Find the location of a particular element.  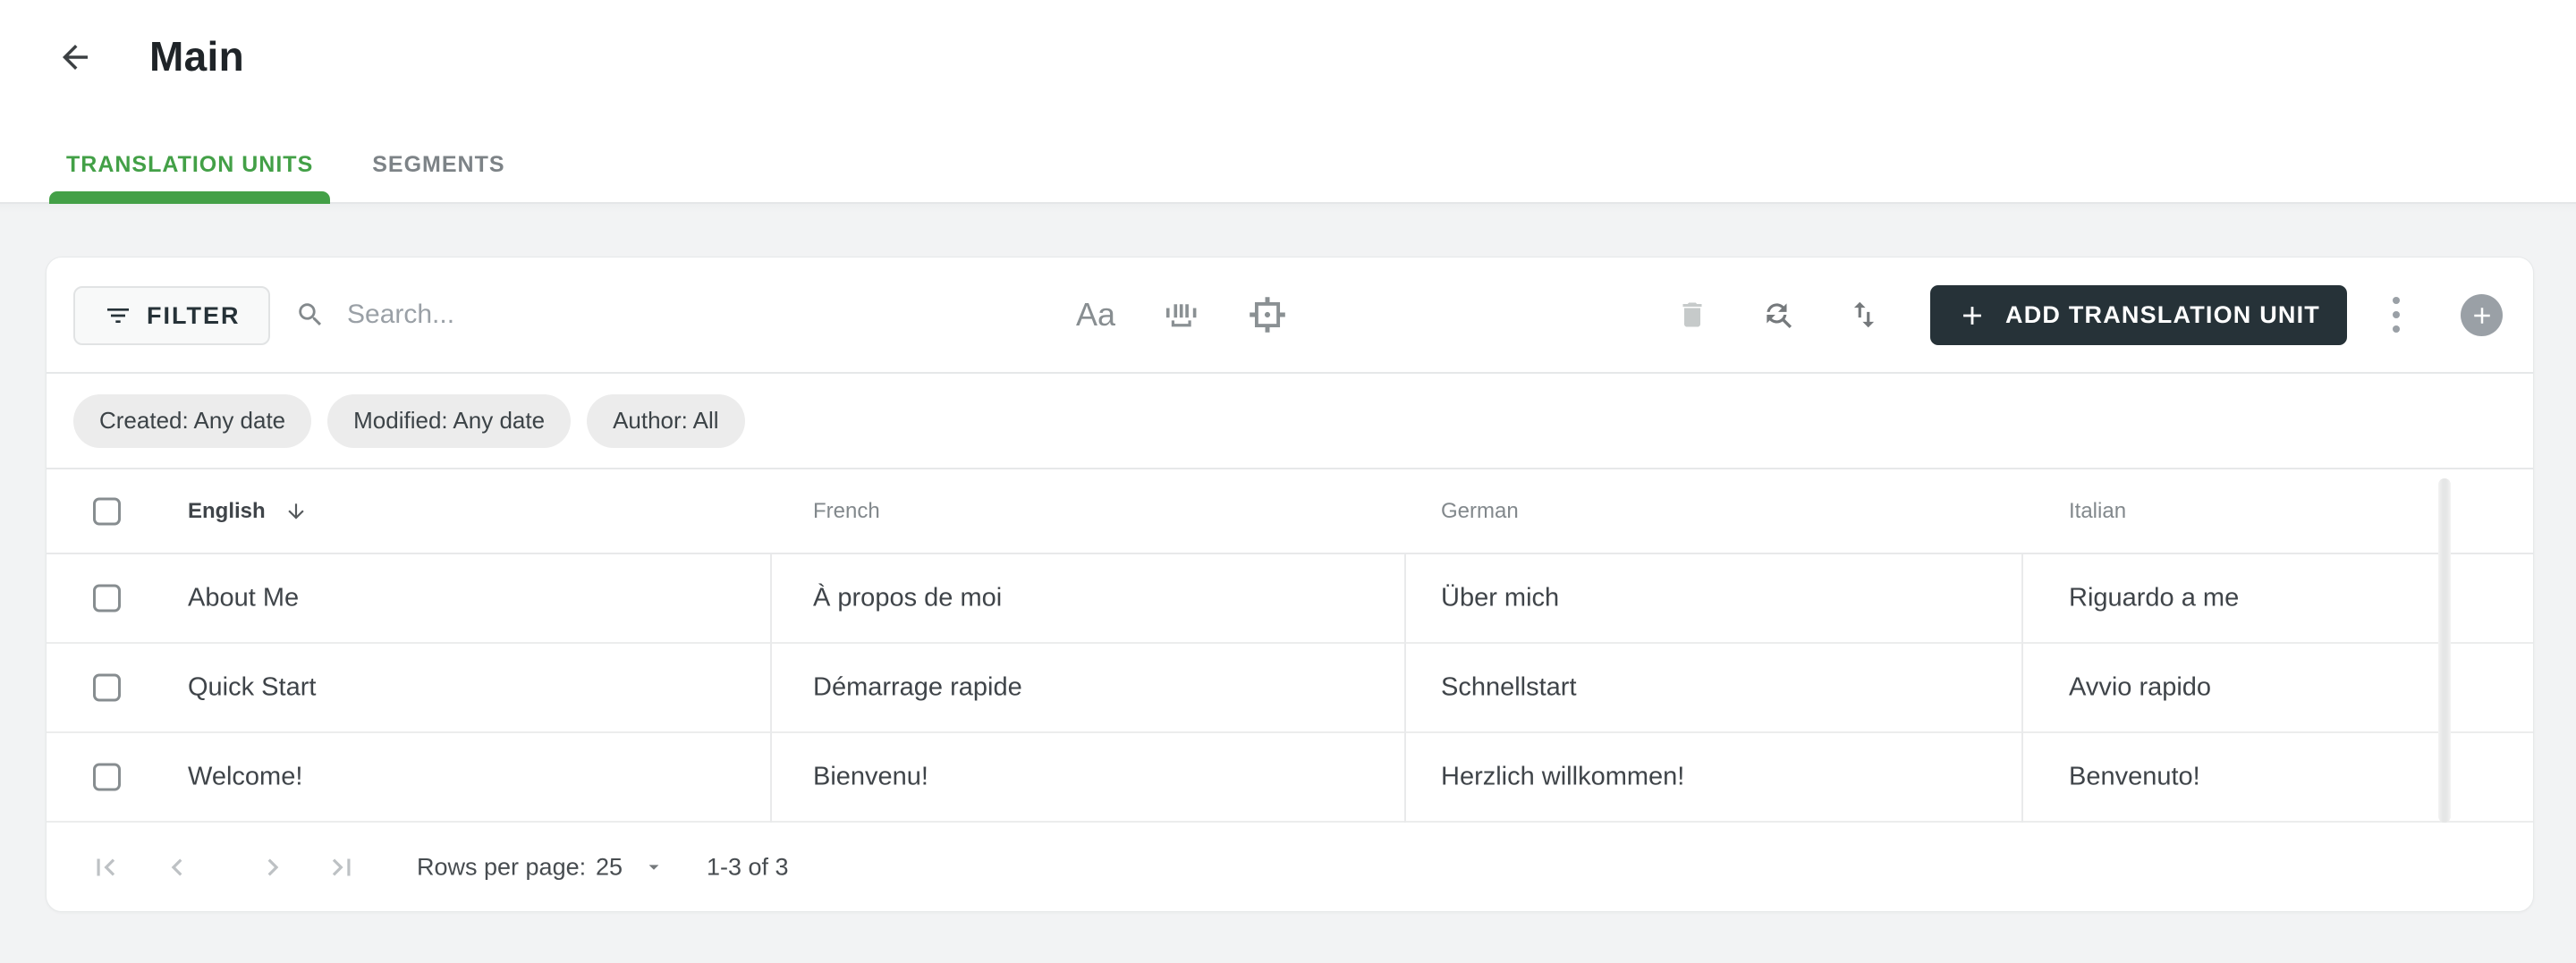

match-selection-button is located at coordinates (1267, 314).